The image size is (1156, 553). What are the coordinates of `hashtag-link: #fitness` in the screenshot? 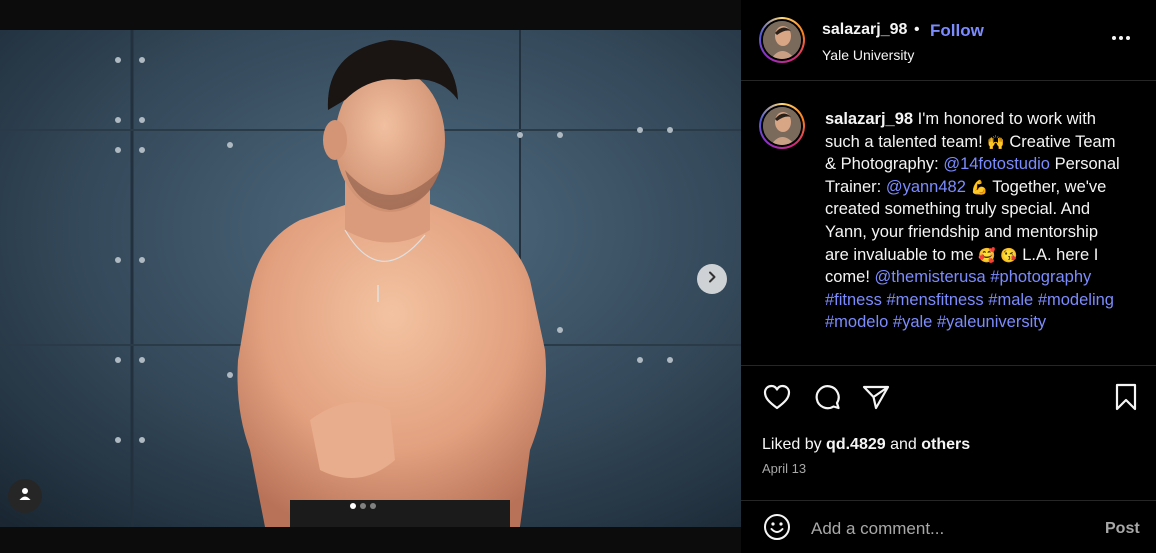 It's located at (853, 300).